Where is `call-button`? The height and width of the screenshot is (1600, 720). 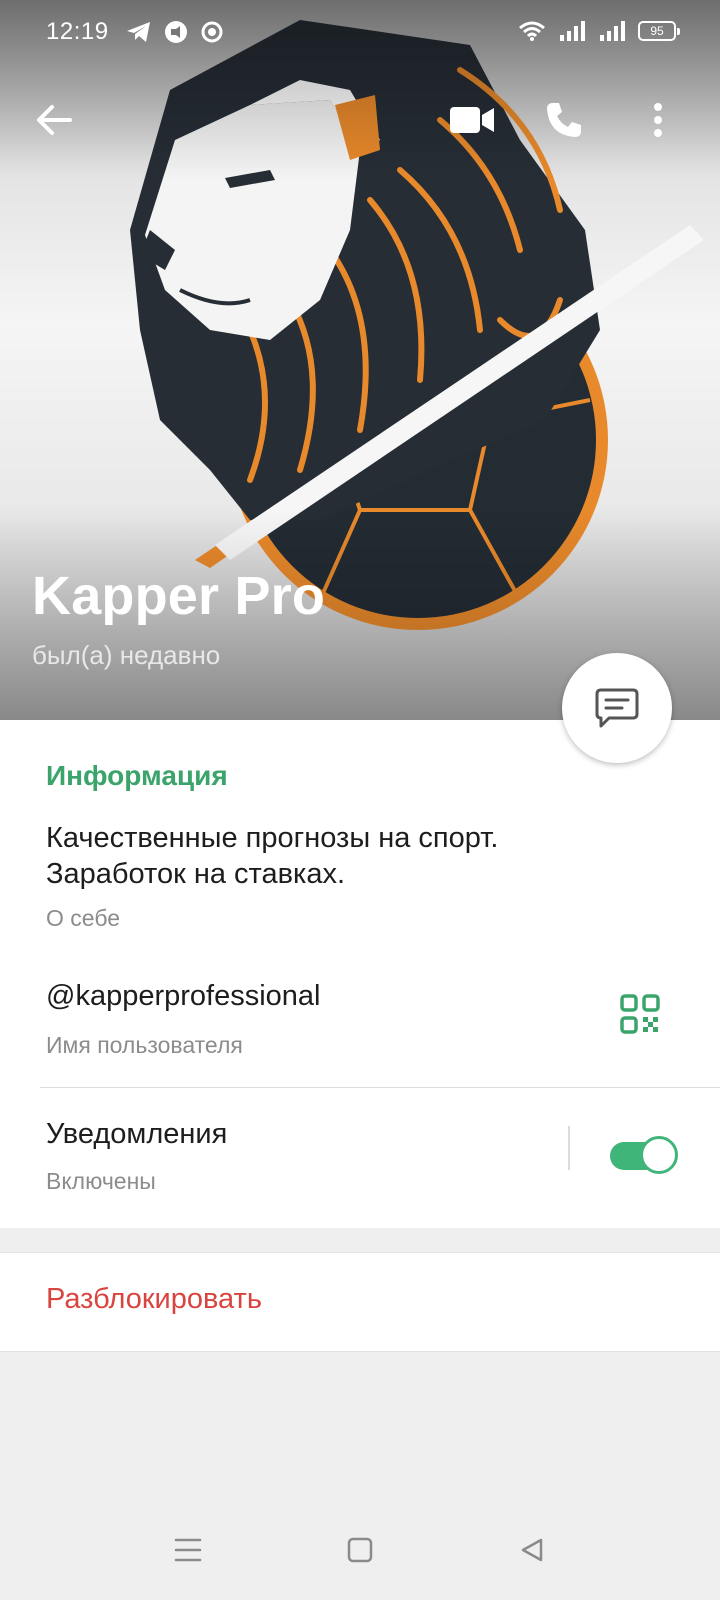
call-button is located at coordinates (564, 120).